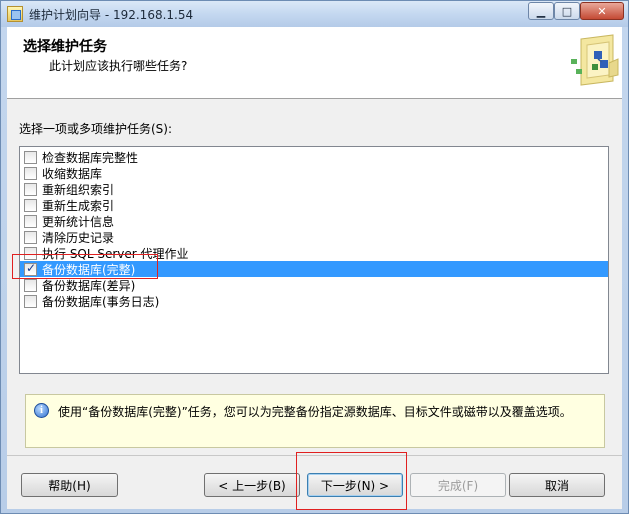 The height and width of the screenshot is (514, 629). What do you see at coordinates (78, 221) in the screenshot?
I see `task-label: 更新统计信息` at bounding box center [78, 221].